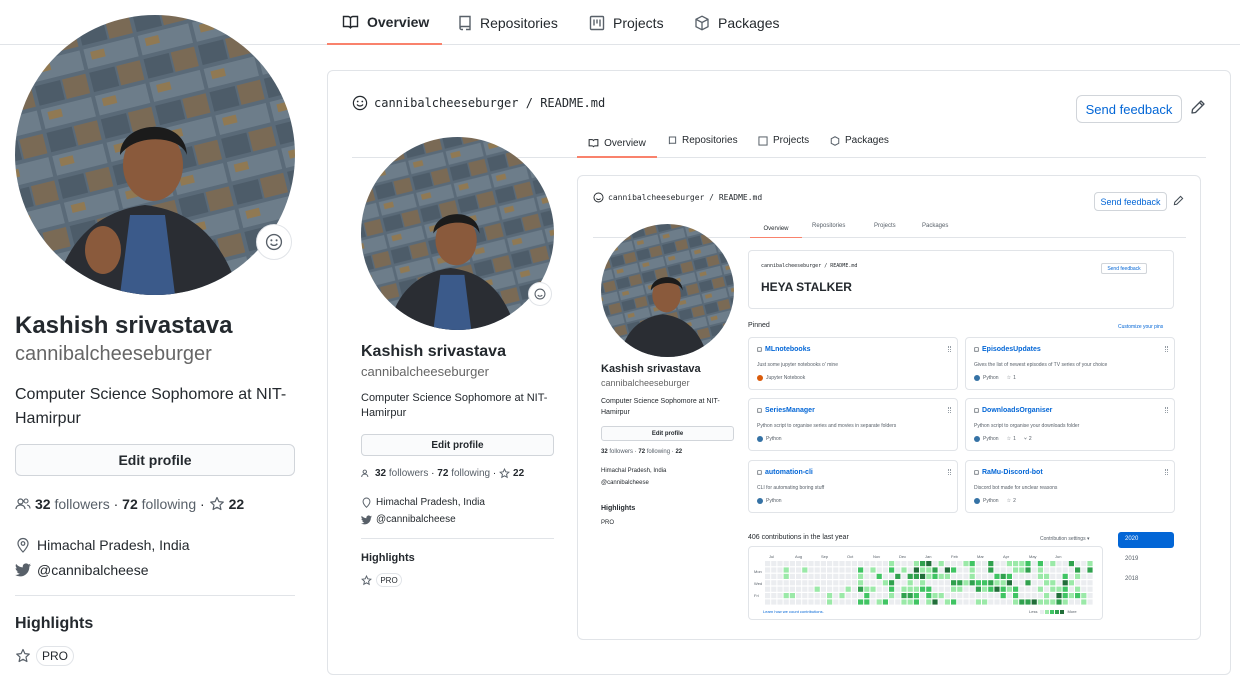 This screenshot has height=689, width=1240. I want to click on pinned-repo-desc: Discord bot made for unclear reasons, so click(1016, 488).